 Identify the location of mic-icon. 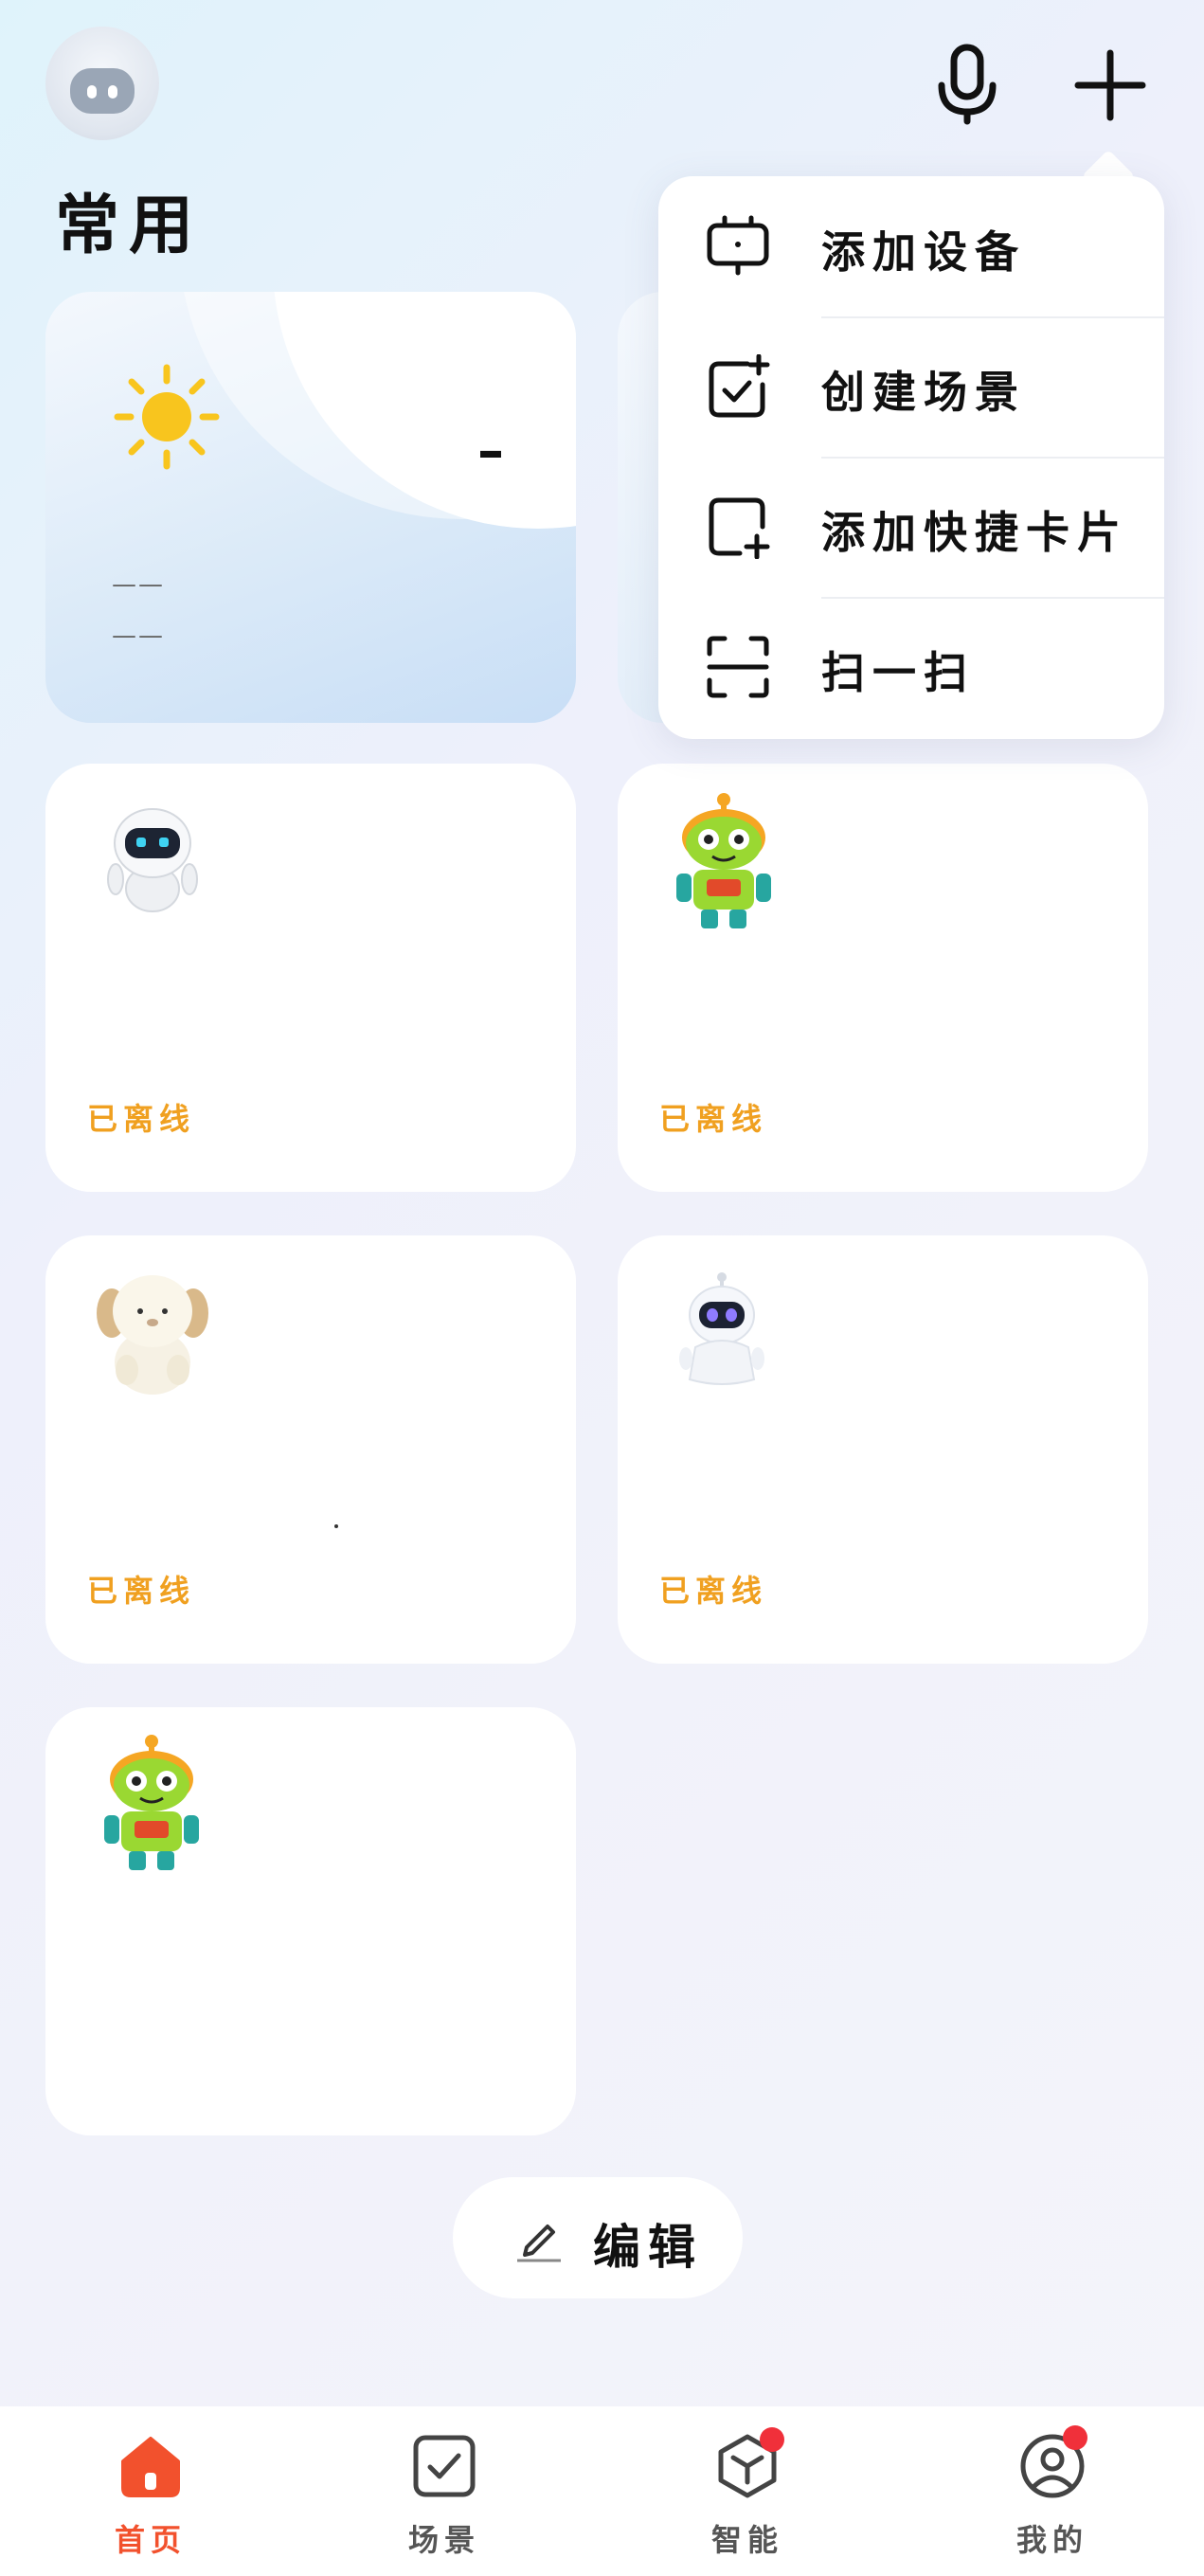
(967, 84).